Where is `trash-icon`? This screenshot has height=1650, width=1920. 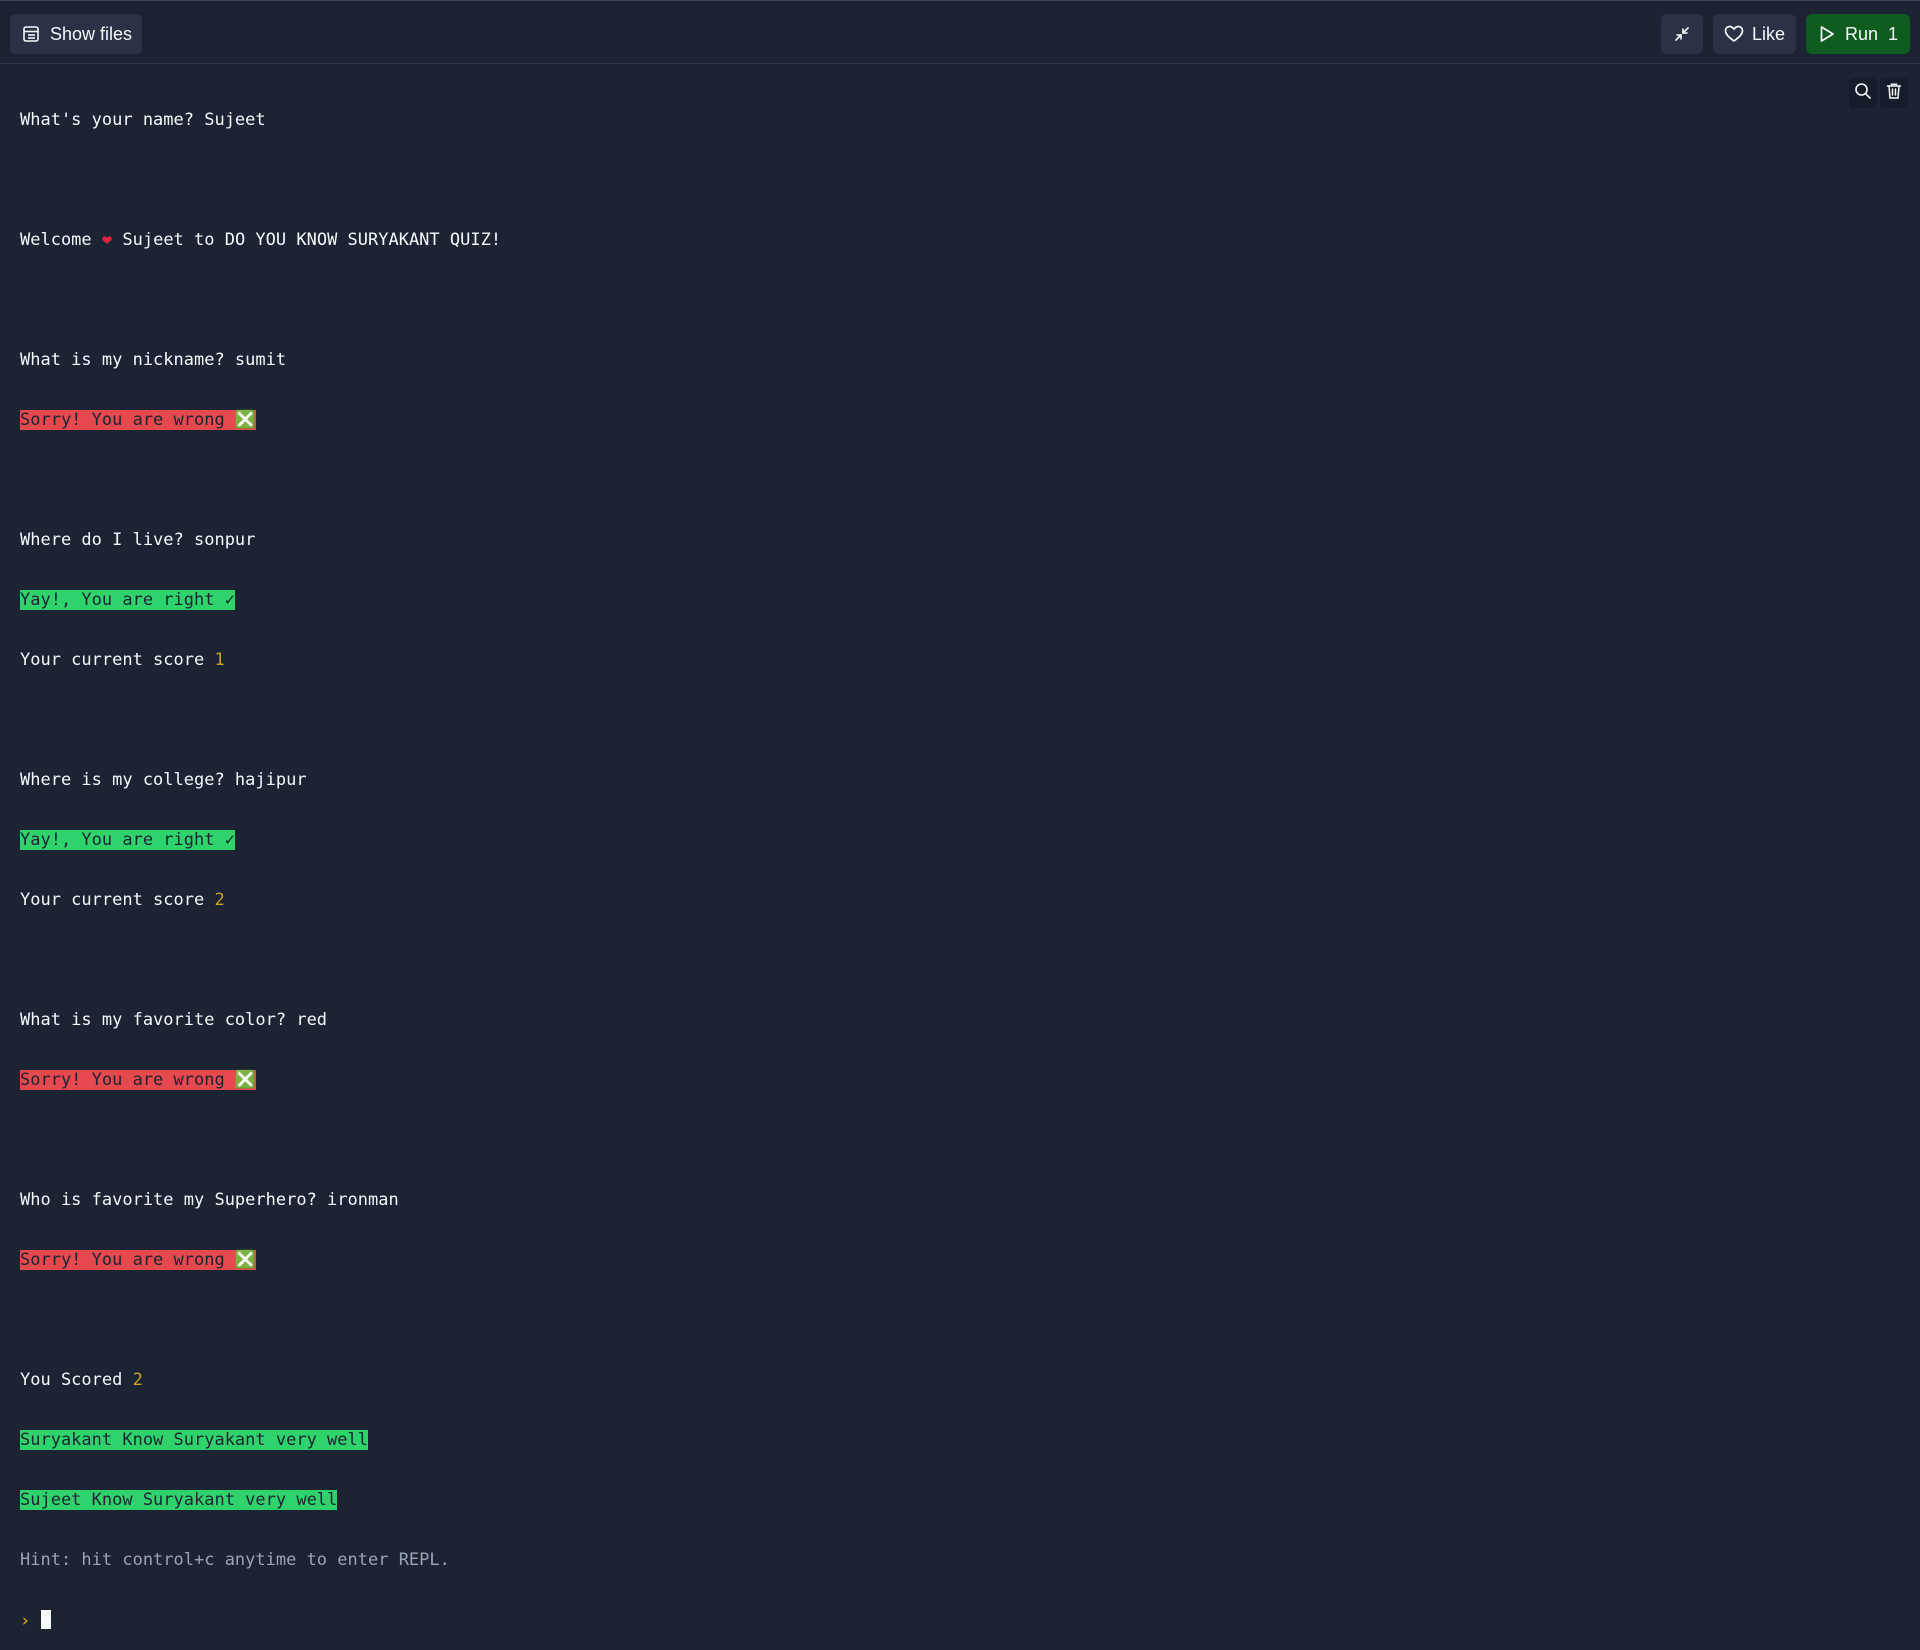
trash-icon is located at coordinates (1894, 93).